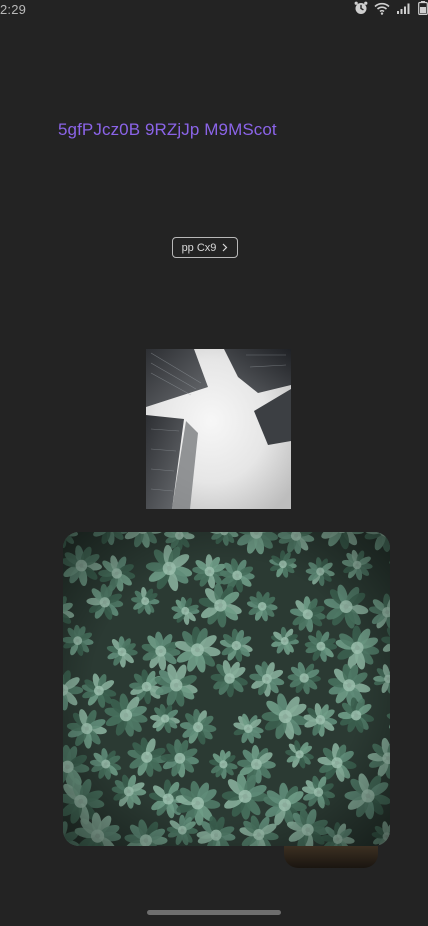 This screenshot has width=428, height=926. Describe the element at coordinates (167, 129) in the screenshot. I see `page-title: 5gfPJcz0B 9RZjJp M9MScot` at that location.